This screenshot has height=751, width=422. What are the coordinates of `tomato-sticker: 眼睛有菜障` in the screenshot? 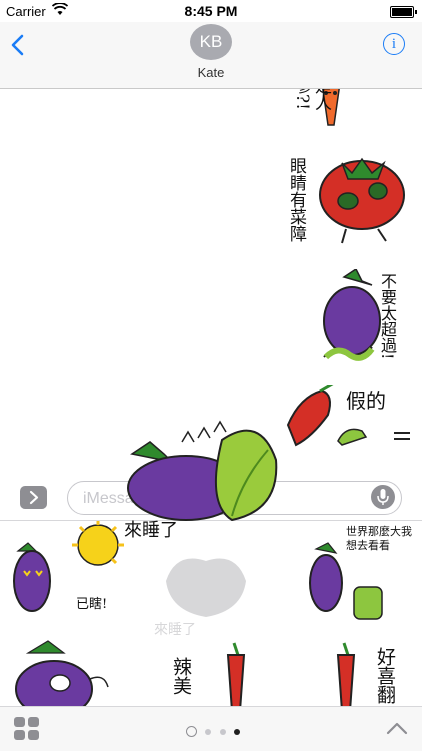 It's located at (351, 204).